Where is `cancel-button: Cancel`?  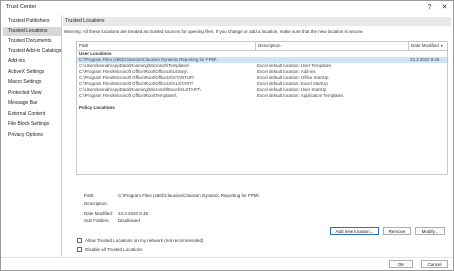 cancel-button: Cancel is located at coordinates (434, 264).